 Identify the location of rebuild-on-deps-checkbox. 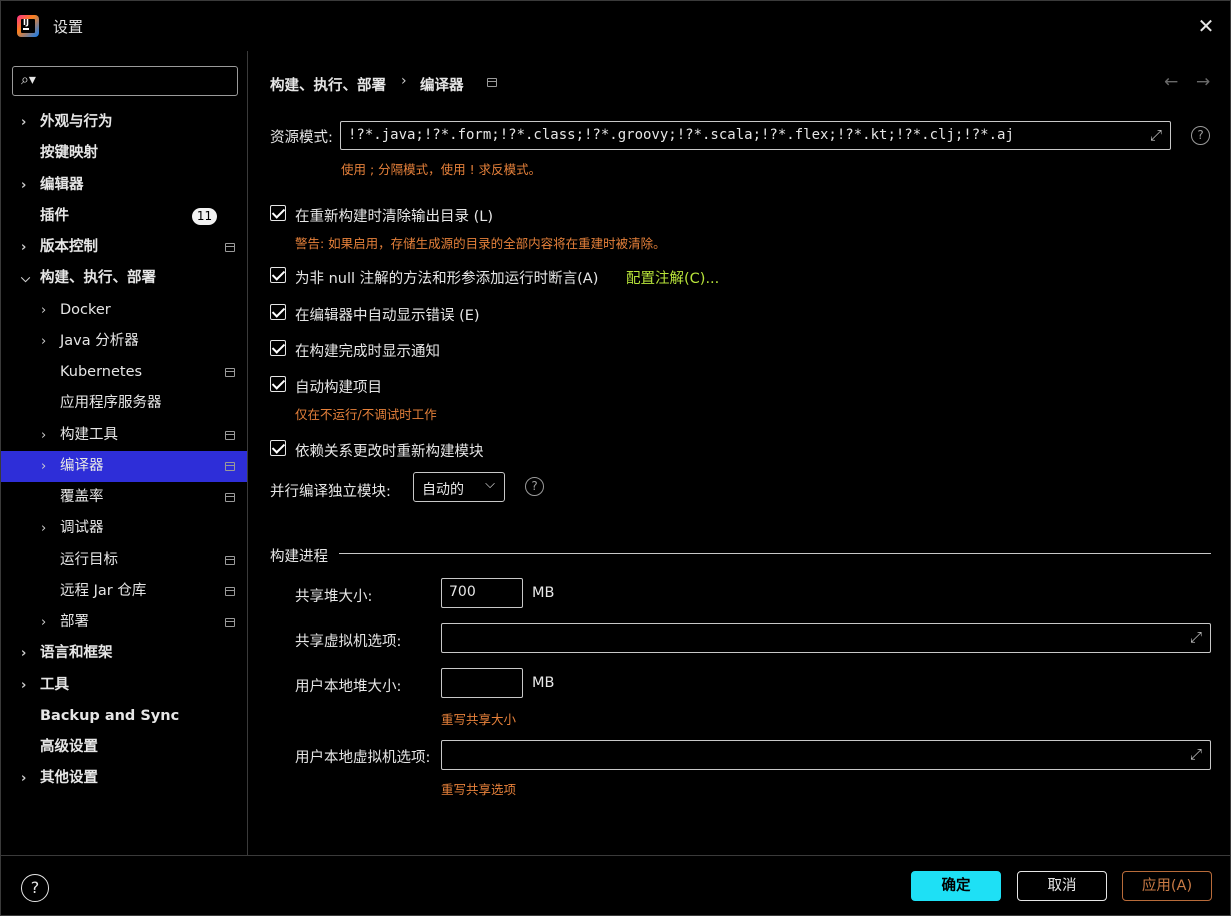
(278, 448).